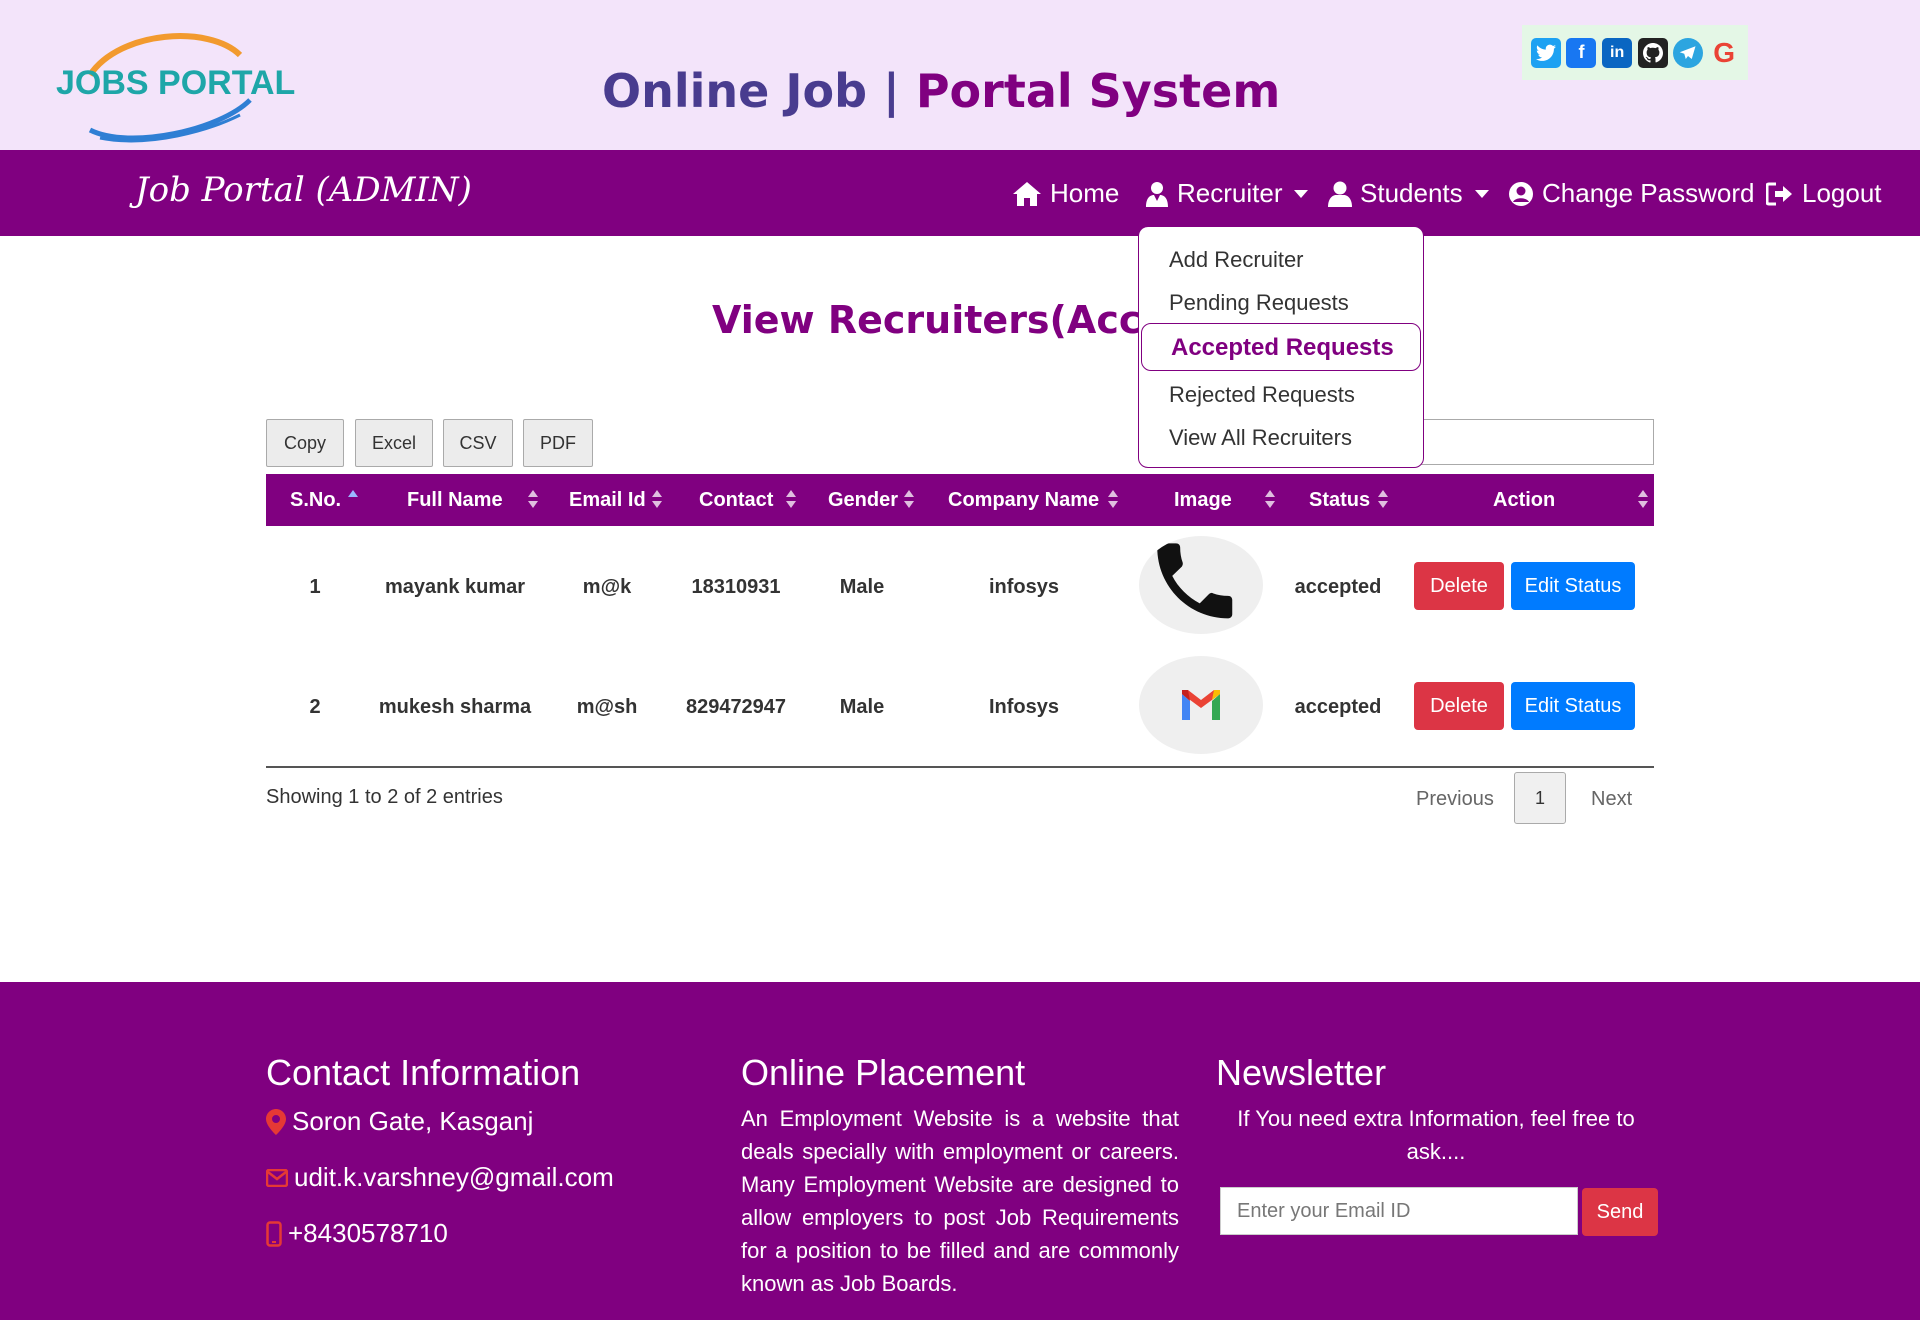 Image resolution: width=1920 pixels, height=1320 pixels. What do you see at coordinates (736, 707) in the screenshot?
I see `cell-contact: 829472947` at bounding box center [736, 707].